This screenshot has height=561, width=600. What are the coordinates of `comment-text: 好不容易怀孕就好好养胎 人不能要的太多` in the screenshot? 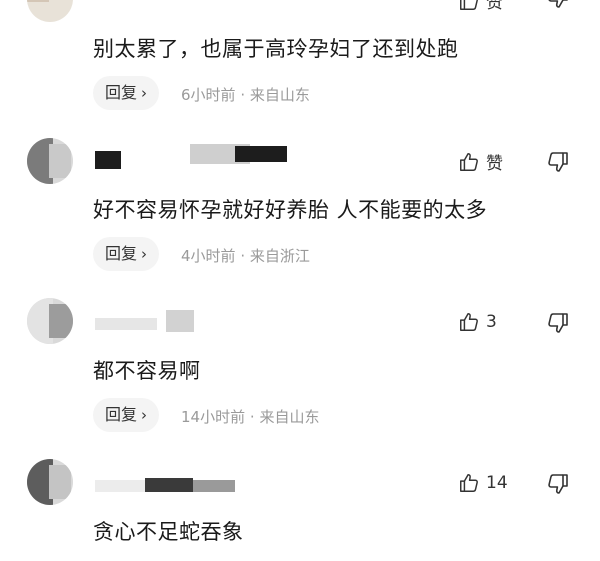 It's located at (290, 210).